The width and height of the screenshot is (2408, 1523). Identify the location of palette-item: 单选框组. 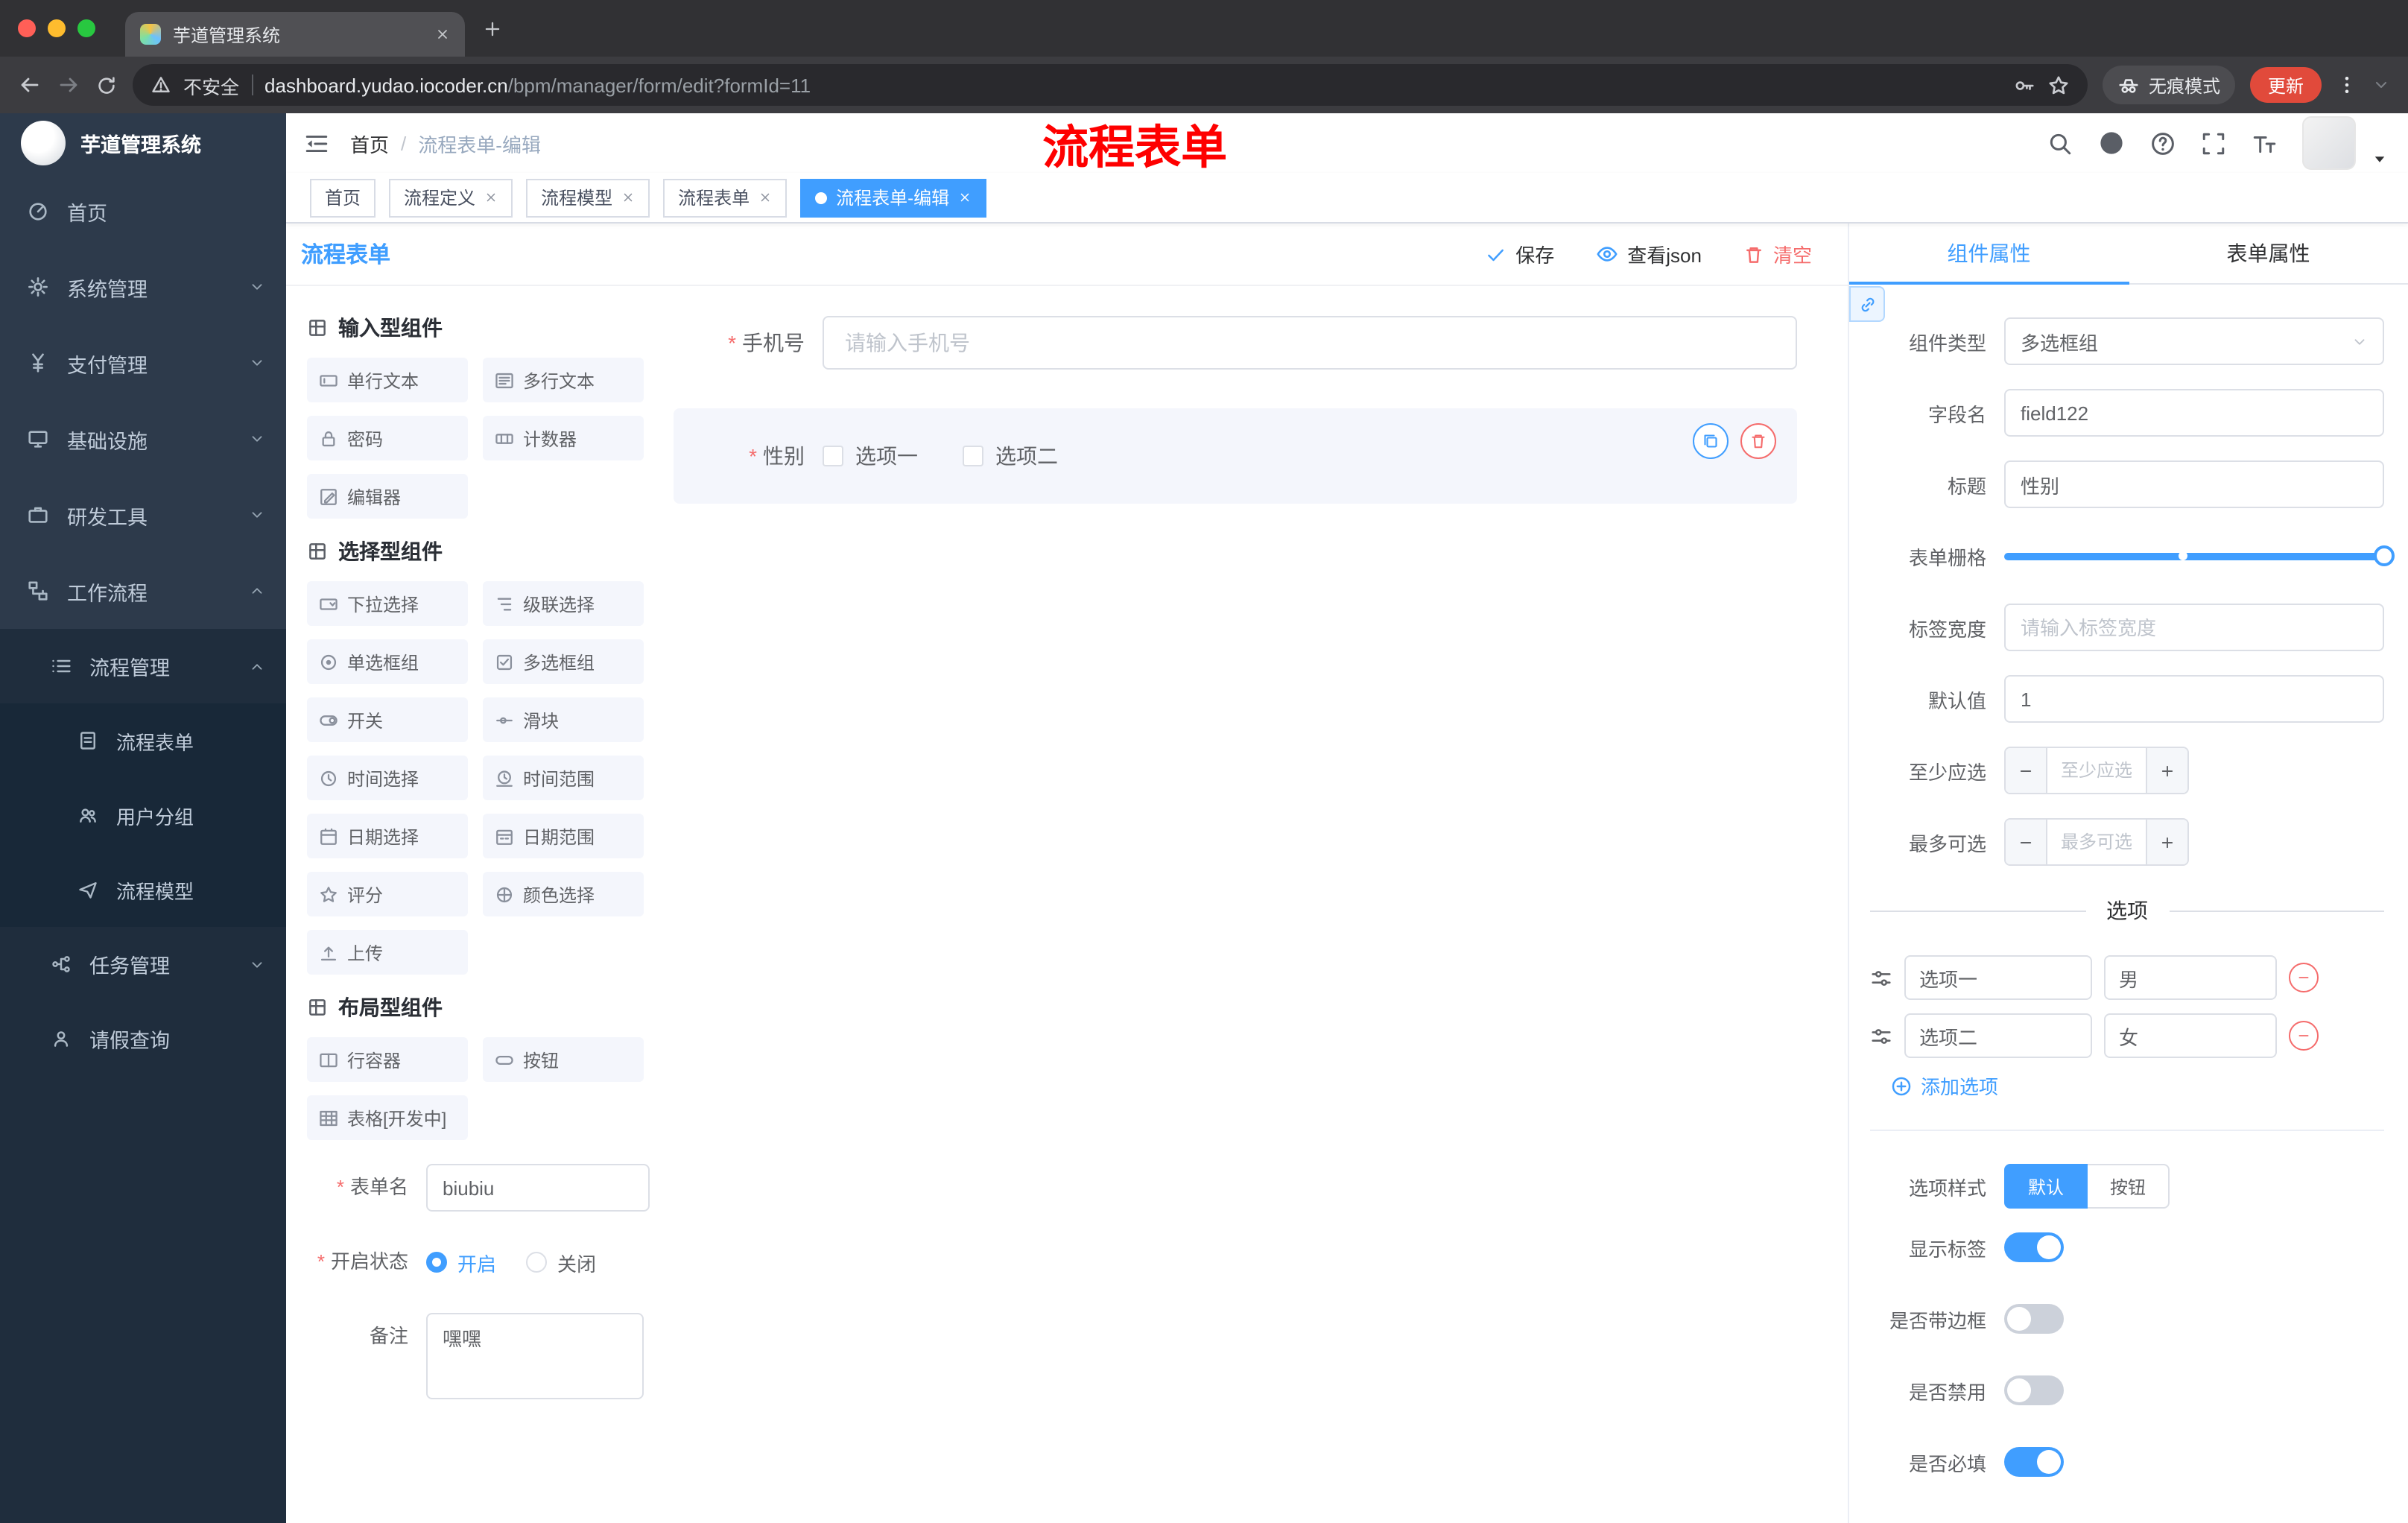
(387, 662).